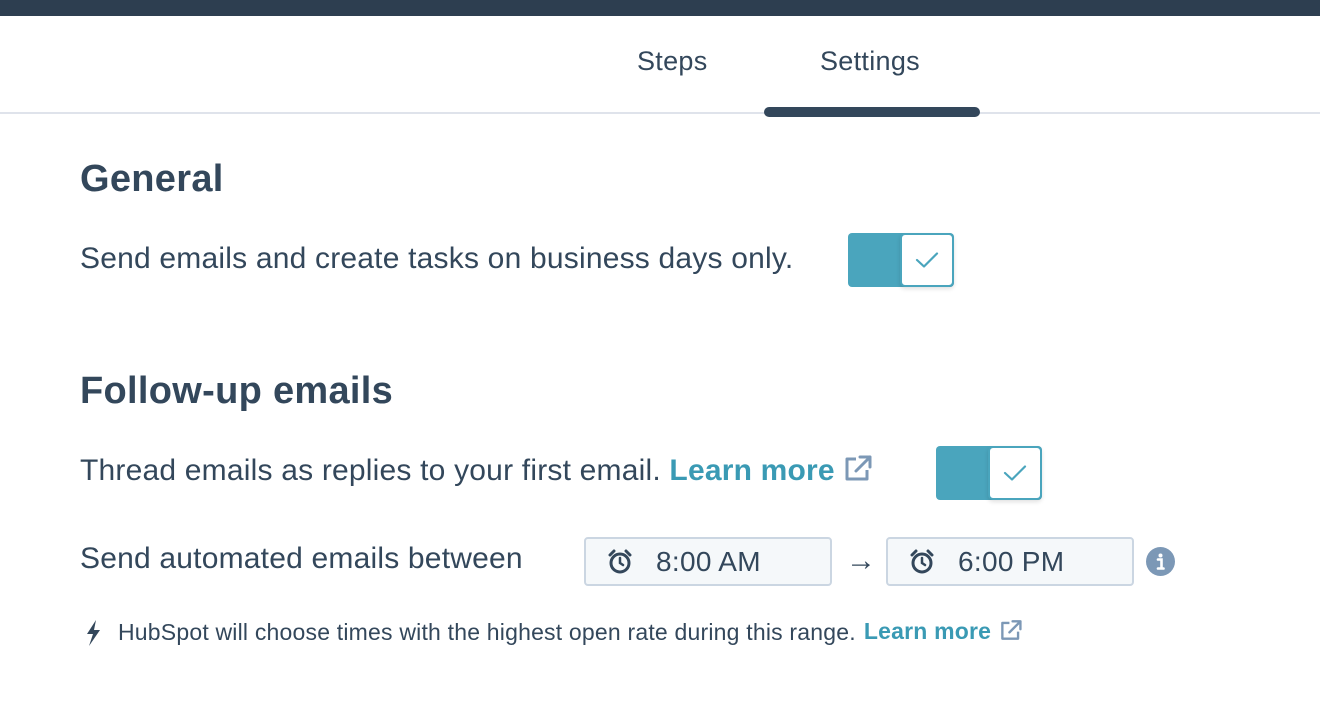 The image size is (1320, 728). Describe the element at coordinates (660, 8) in the screenshot. I see `top-bar` at that location.